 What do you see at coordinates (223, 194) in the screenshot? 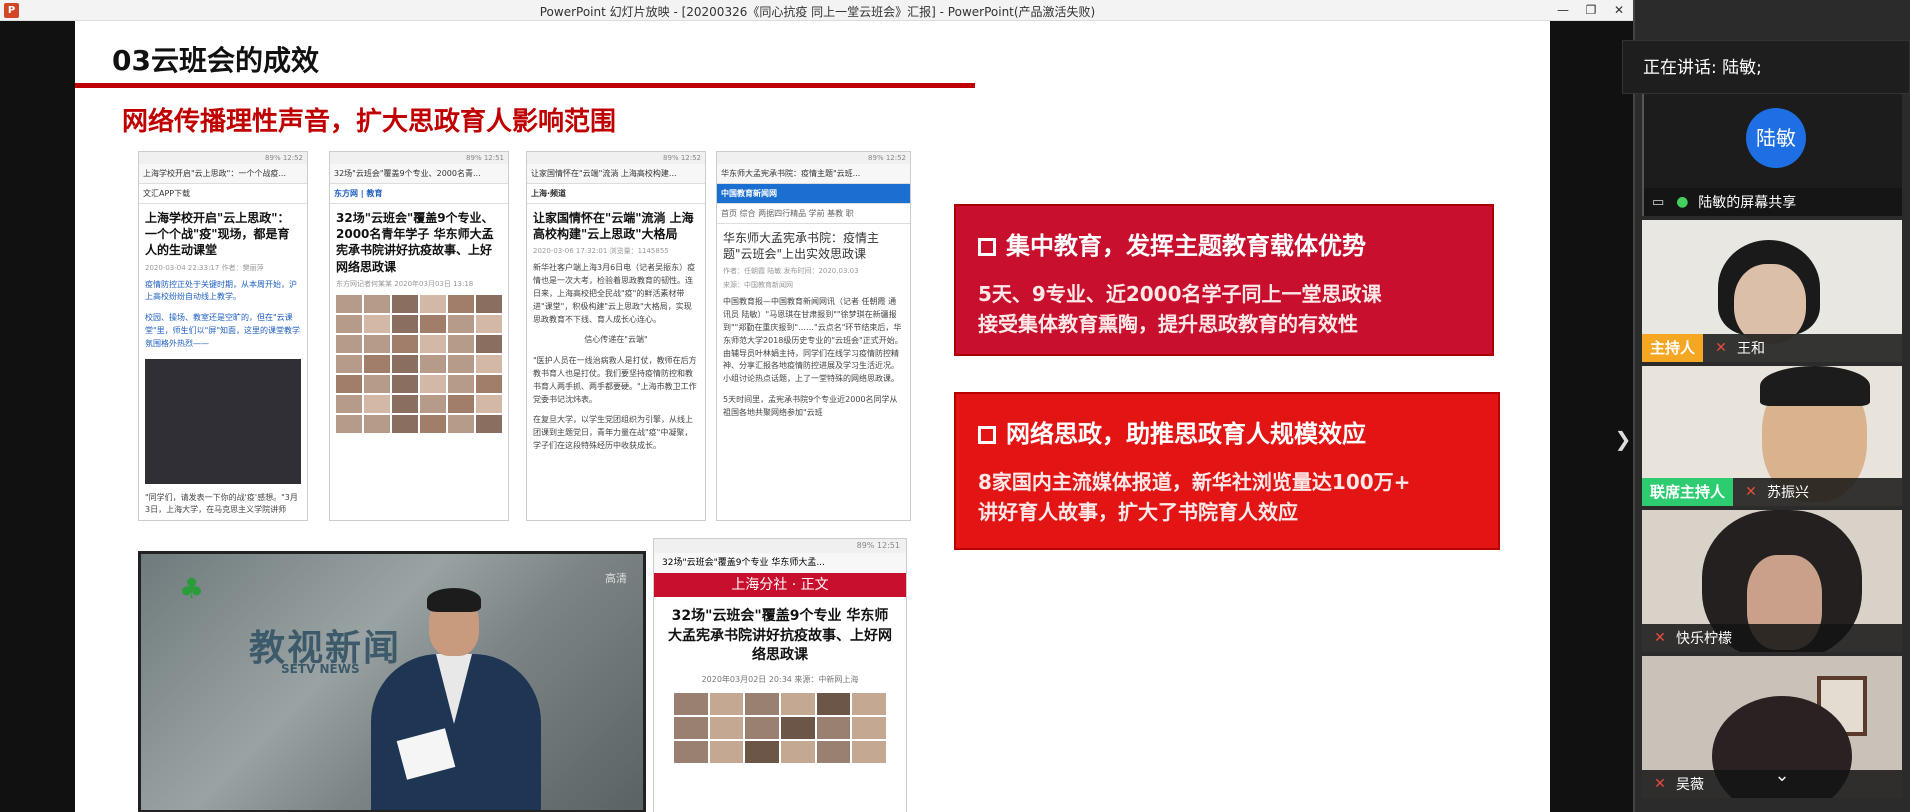
I see `phone-source-bar: 文汇APP下载` at bounding box center [223, 194].